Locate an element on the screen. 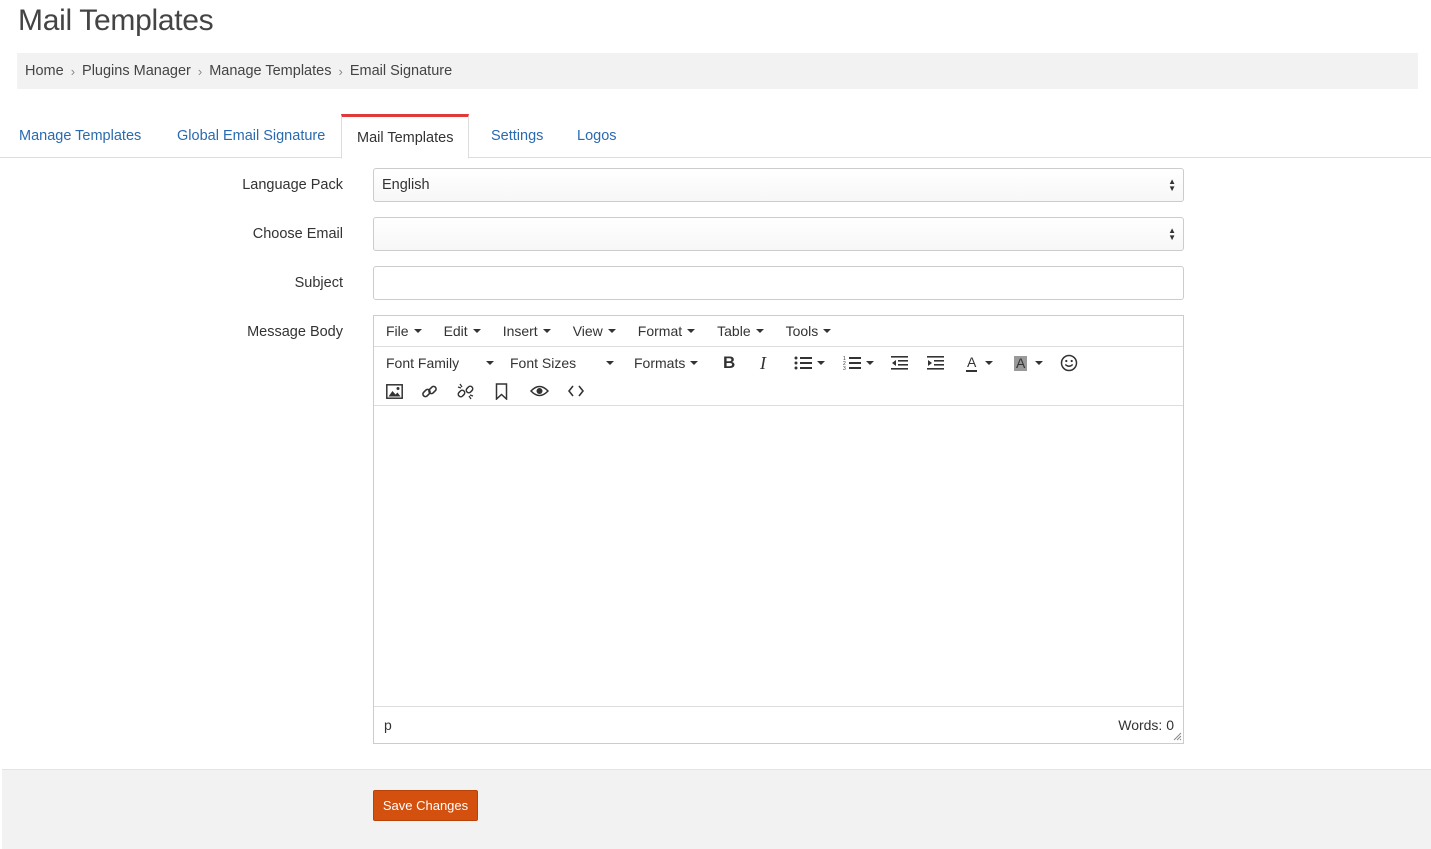 This screenshot has width=1431, height=849. formats-dropdown: Formats is located at coordinates (666, 363).